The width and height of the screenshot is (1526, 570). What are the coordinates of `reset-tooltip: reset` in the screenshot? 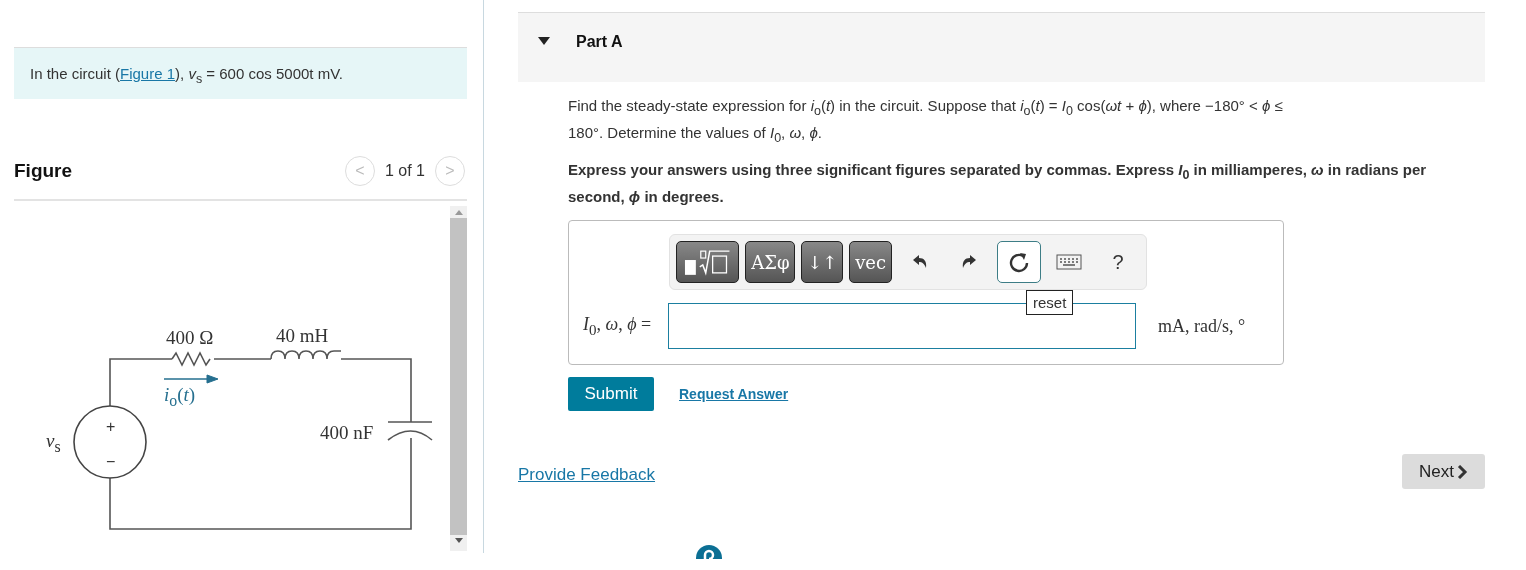 It's located at (1050, 302).